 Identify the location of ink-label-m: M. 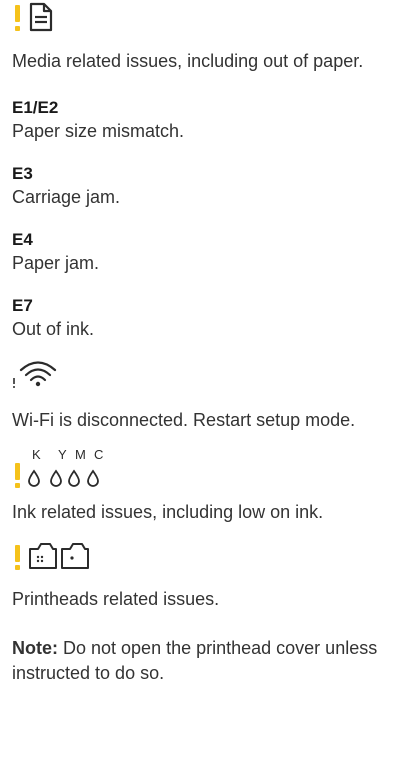
(80, 454).